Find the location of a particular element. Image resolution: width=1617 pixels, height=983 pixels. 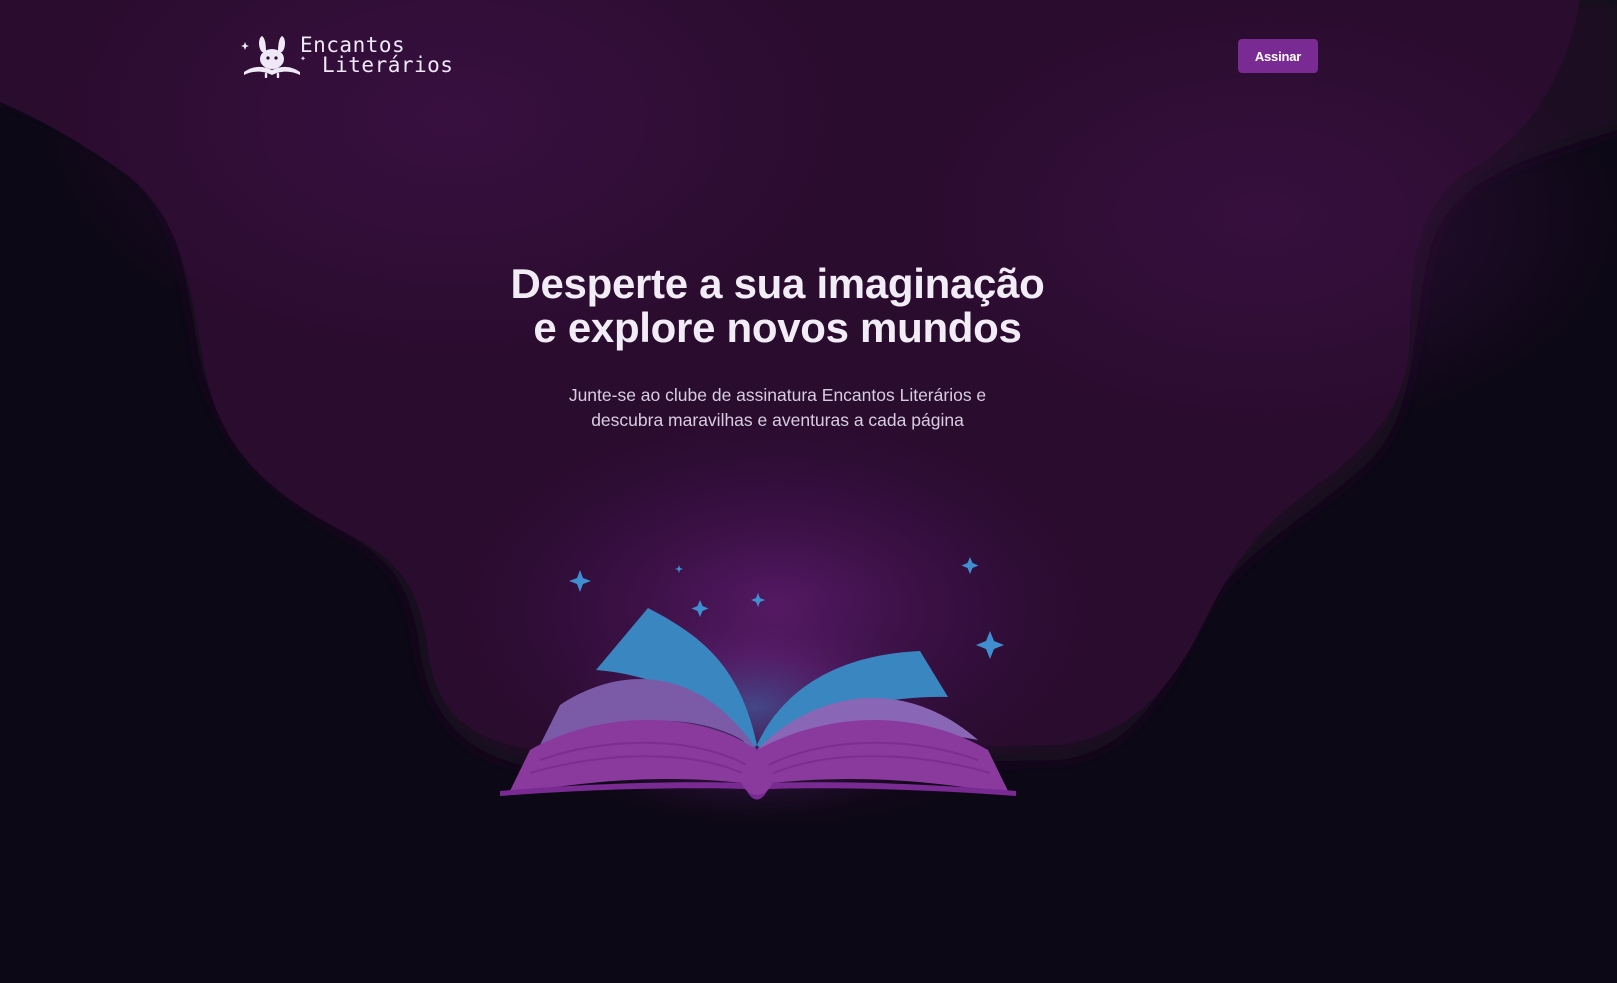

hero-title-line-1: Desperte a sua imaginação is located at coordinates (777, 283).